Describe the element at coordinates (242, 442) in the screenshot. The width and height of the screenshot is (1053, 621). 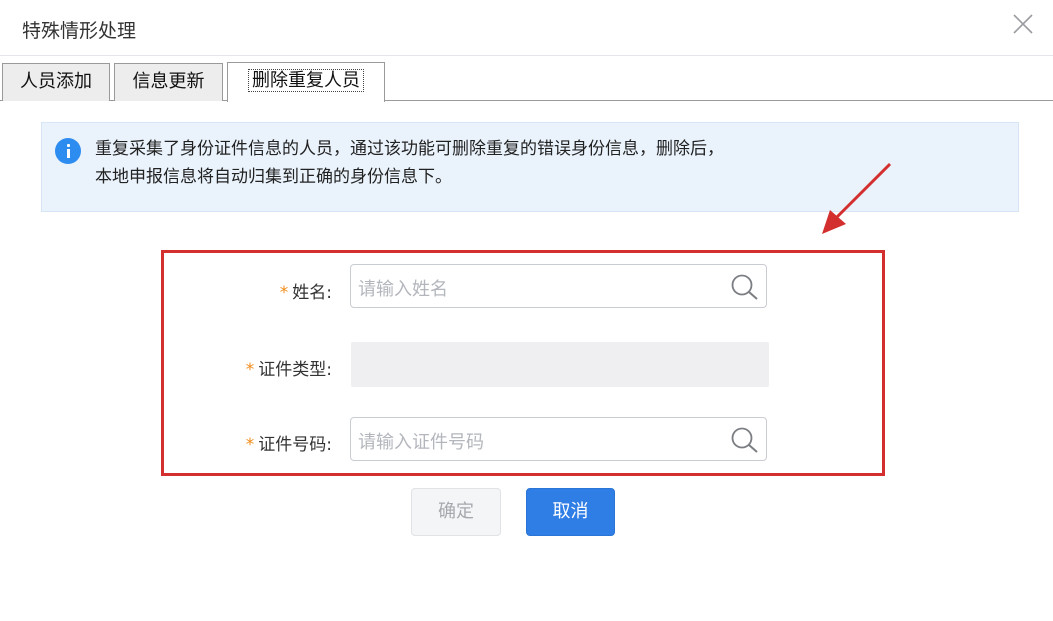
I see `id-number-label: * 证件号码:` at that location.